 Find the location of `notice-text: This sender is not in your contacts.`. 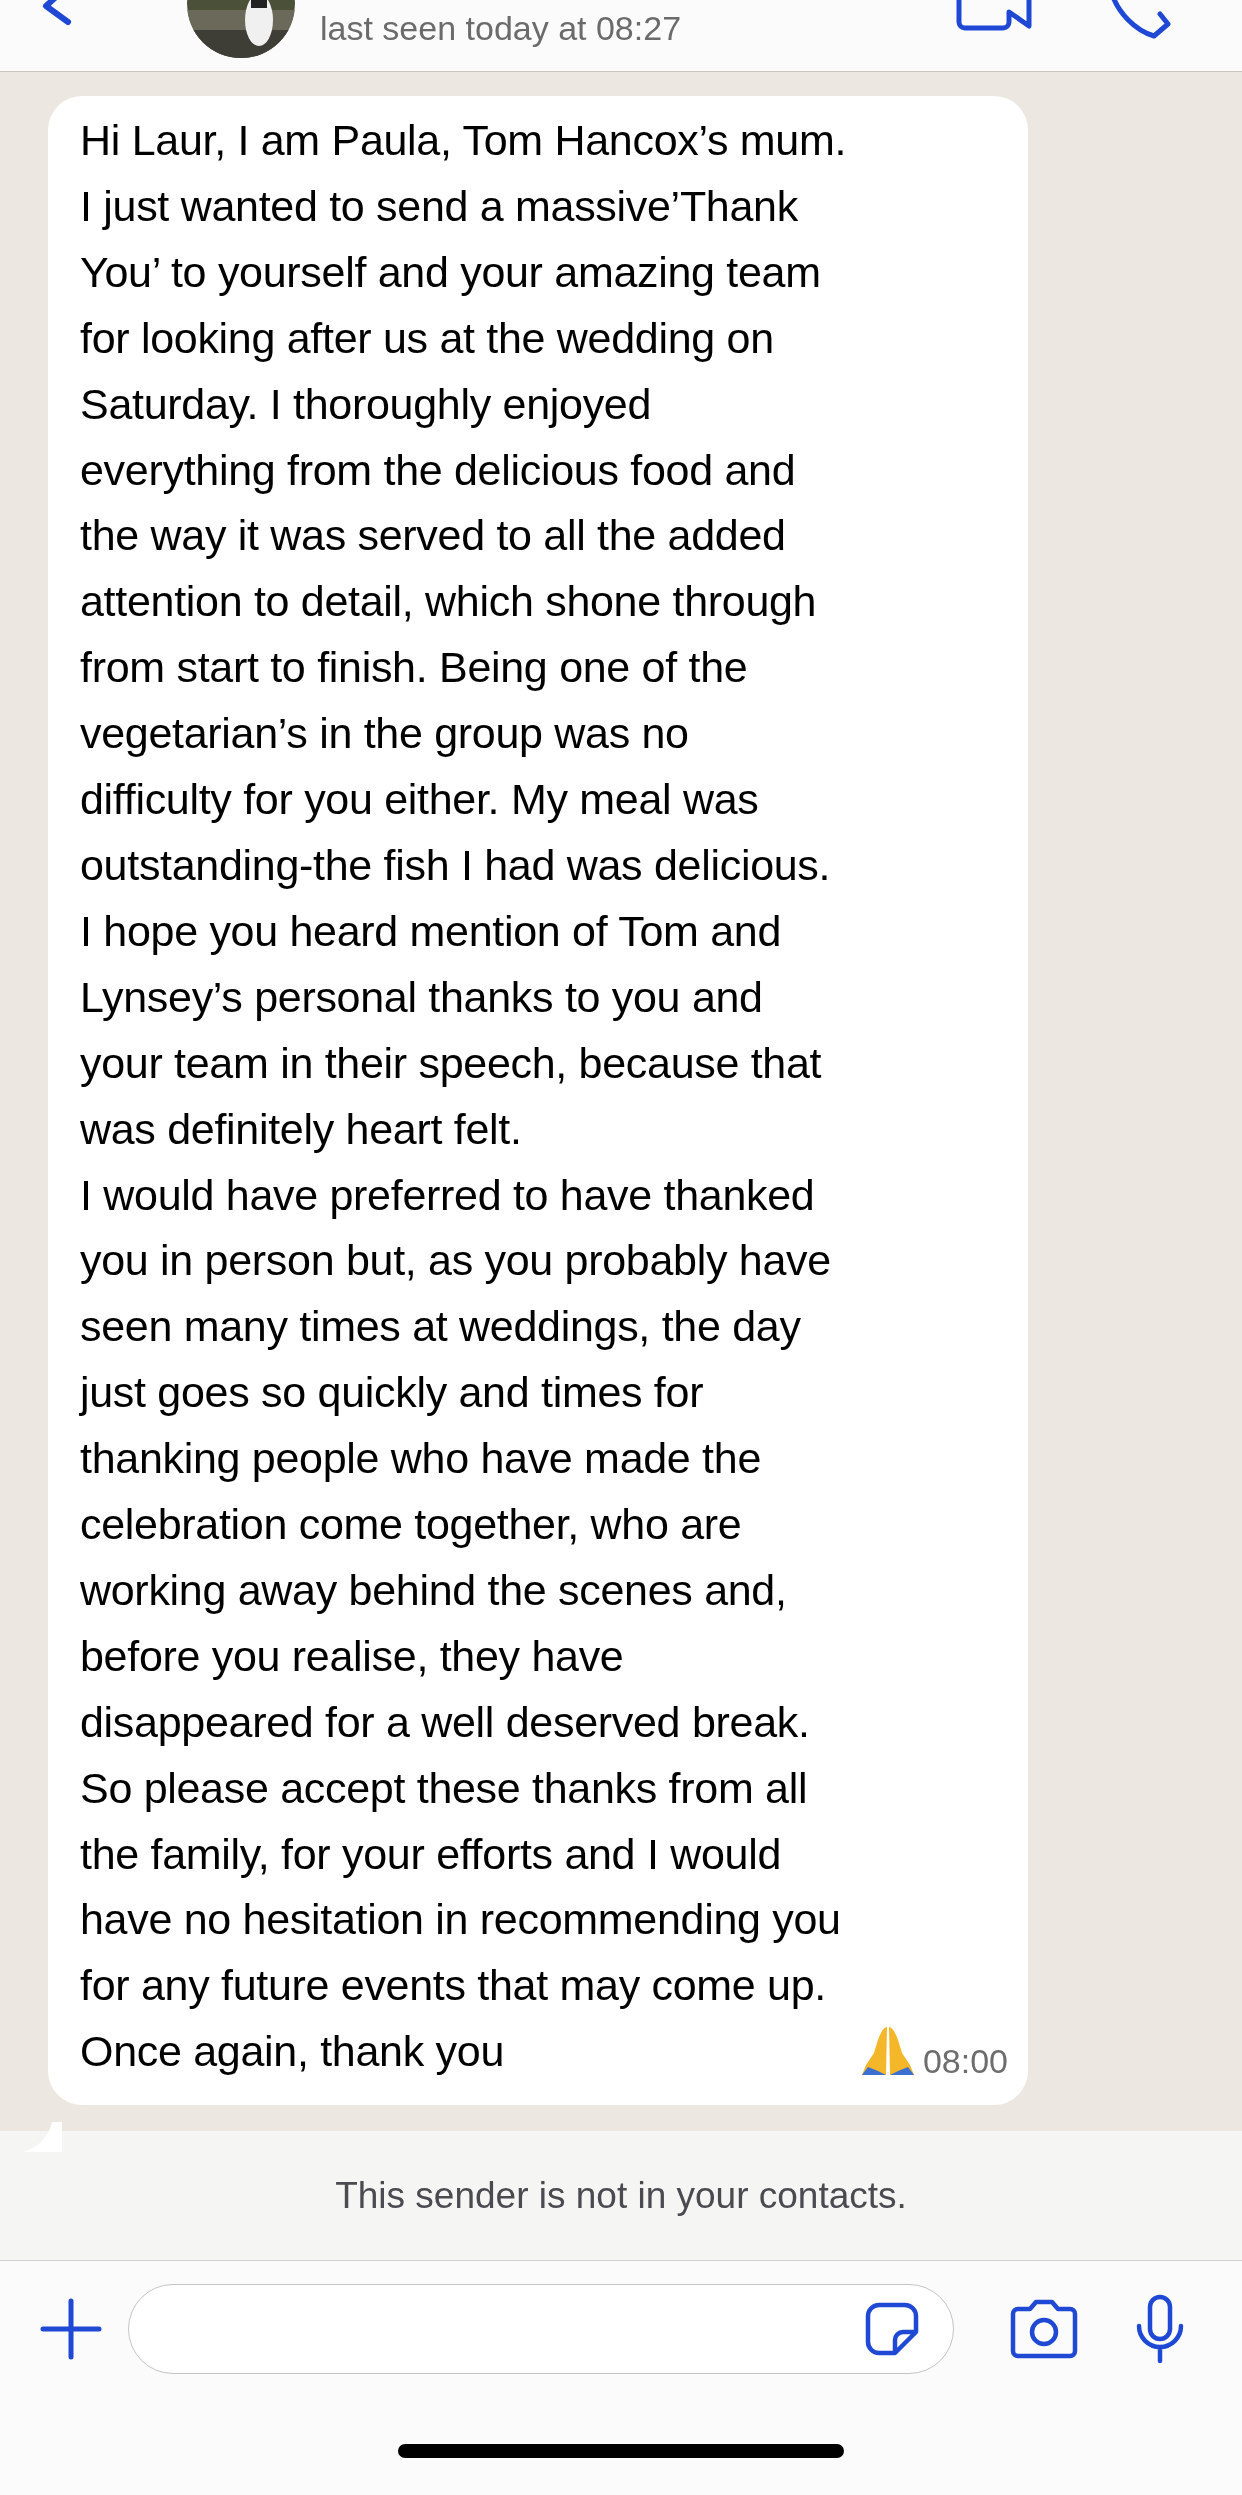

notice-text: This sender is not in your contacts. is located at coordinates (621, 2195).